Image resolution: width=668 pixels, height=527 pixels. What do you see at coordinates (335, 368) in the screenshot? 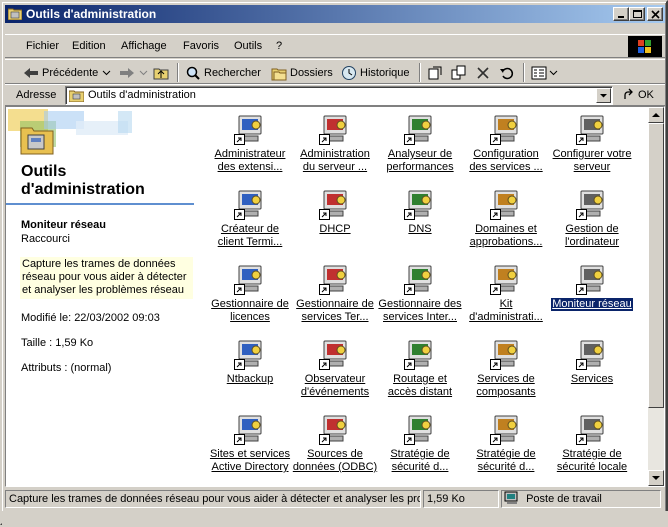
I see `admin-tool-shortcut: Observateur d'événements` at bounding box center [335, 368].